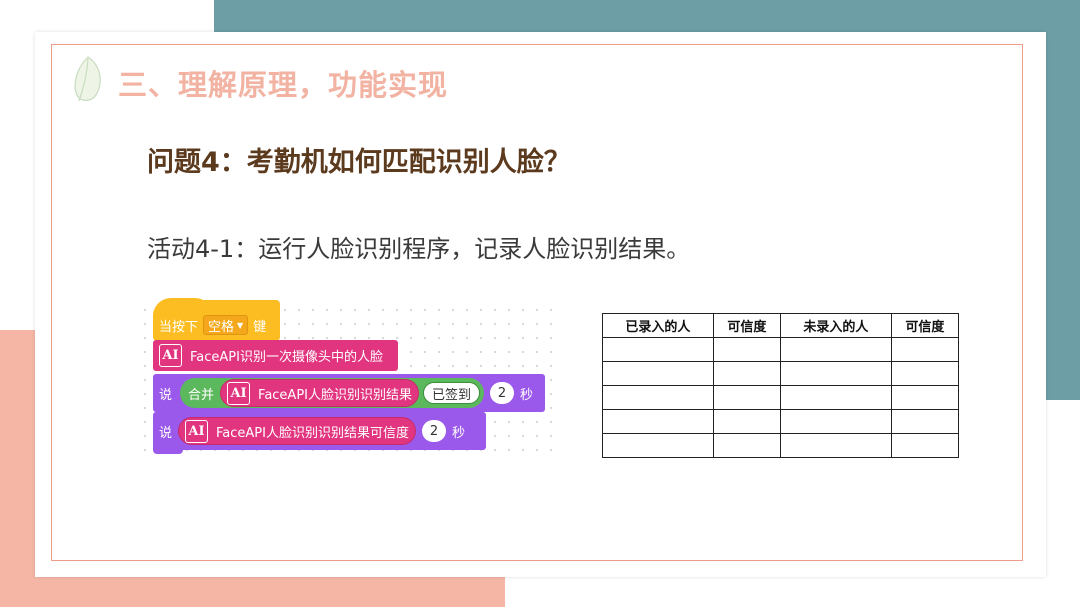 The width and height of the screenshot is (1080, 607). I want to click on header-enrolled-person: 已录入的人, so click(658, 325).